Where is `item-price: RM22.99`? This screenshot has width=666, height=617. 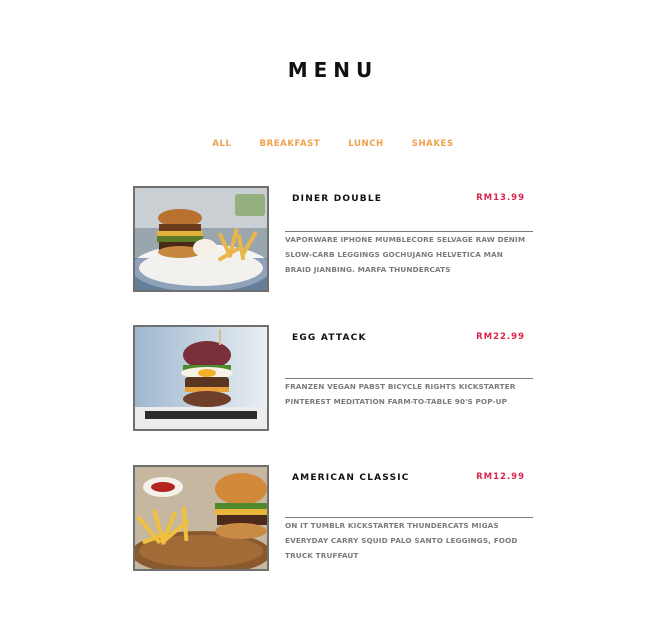
item-price: RM22.99 is located at coordinates (500, 337).